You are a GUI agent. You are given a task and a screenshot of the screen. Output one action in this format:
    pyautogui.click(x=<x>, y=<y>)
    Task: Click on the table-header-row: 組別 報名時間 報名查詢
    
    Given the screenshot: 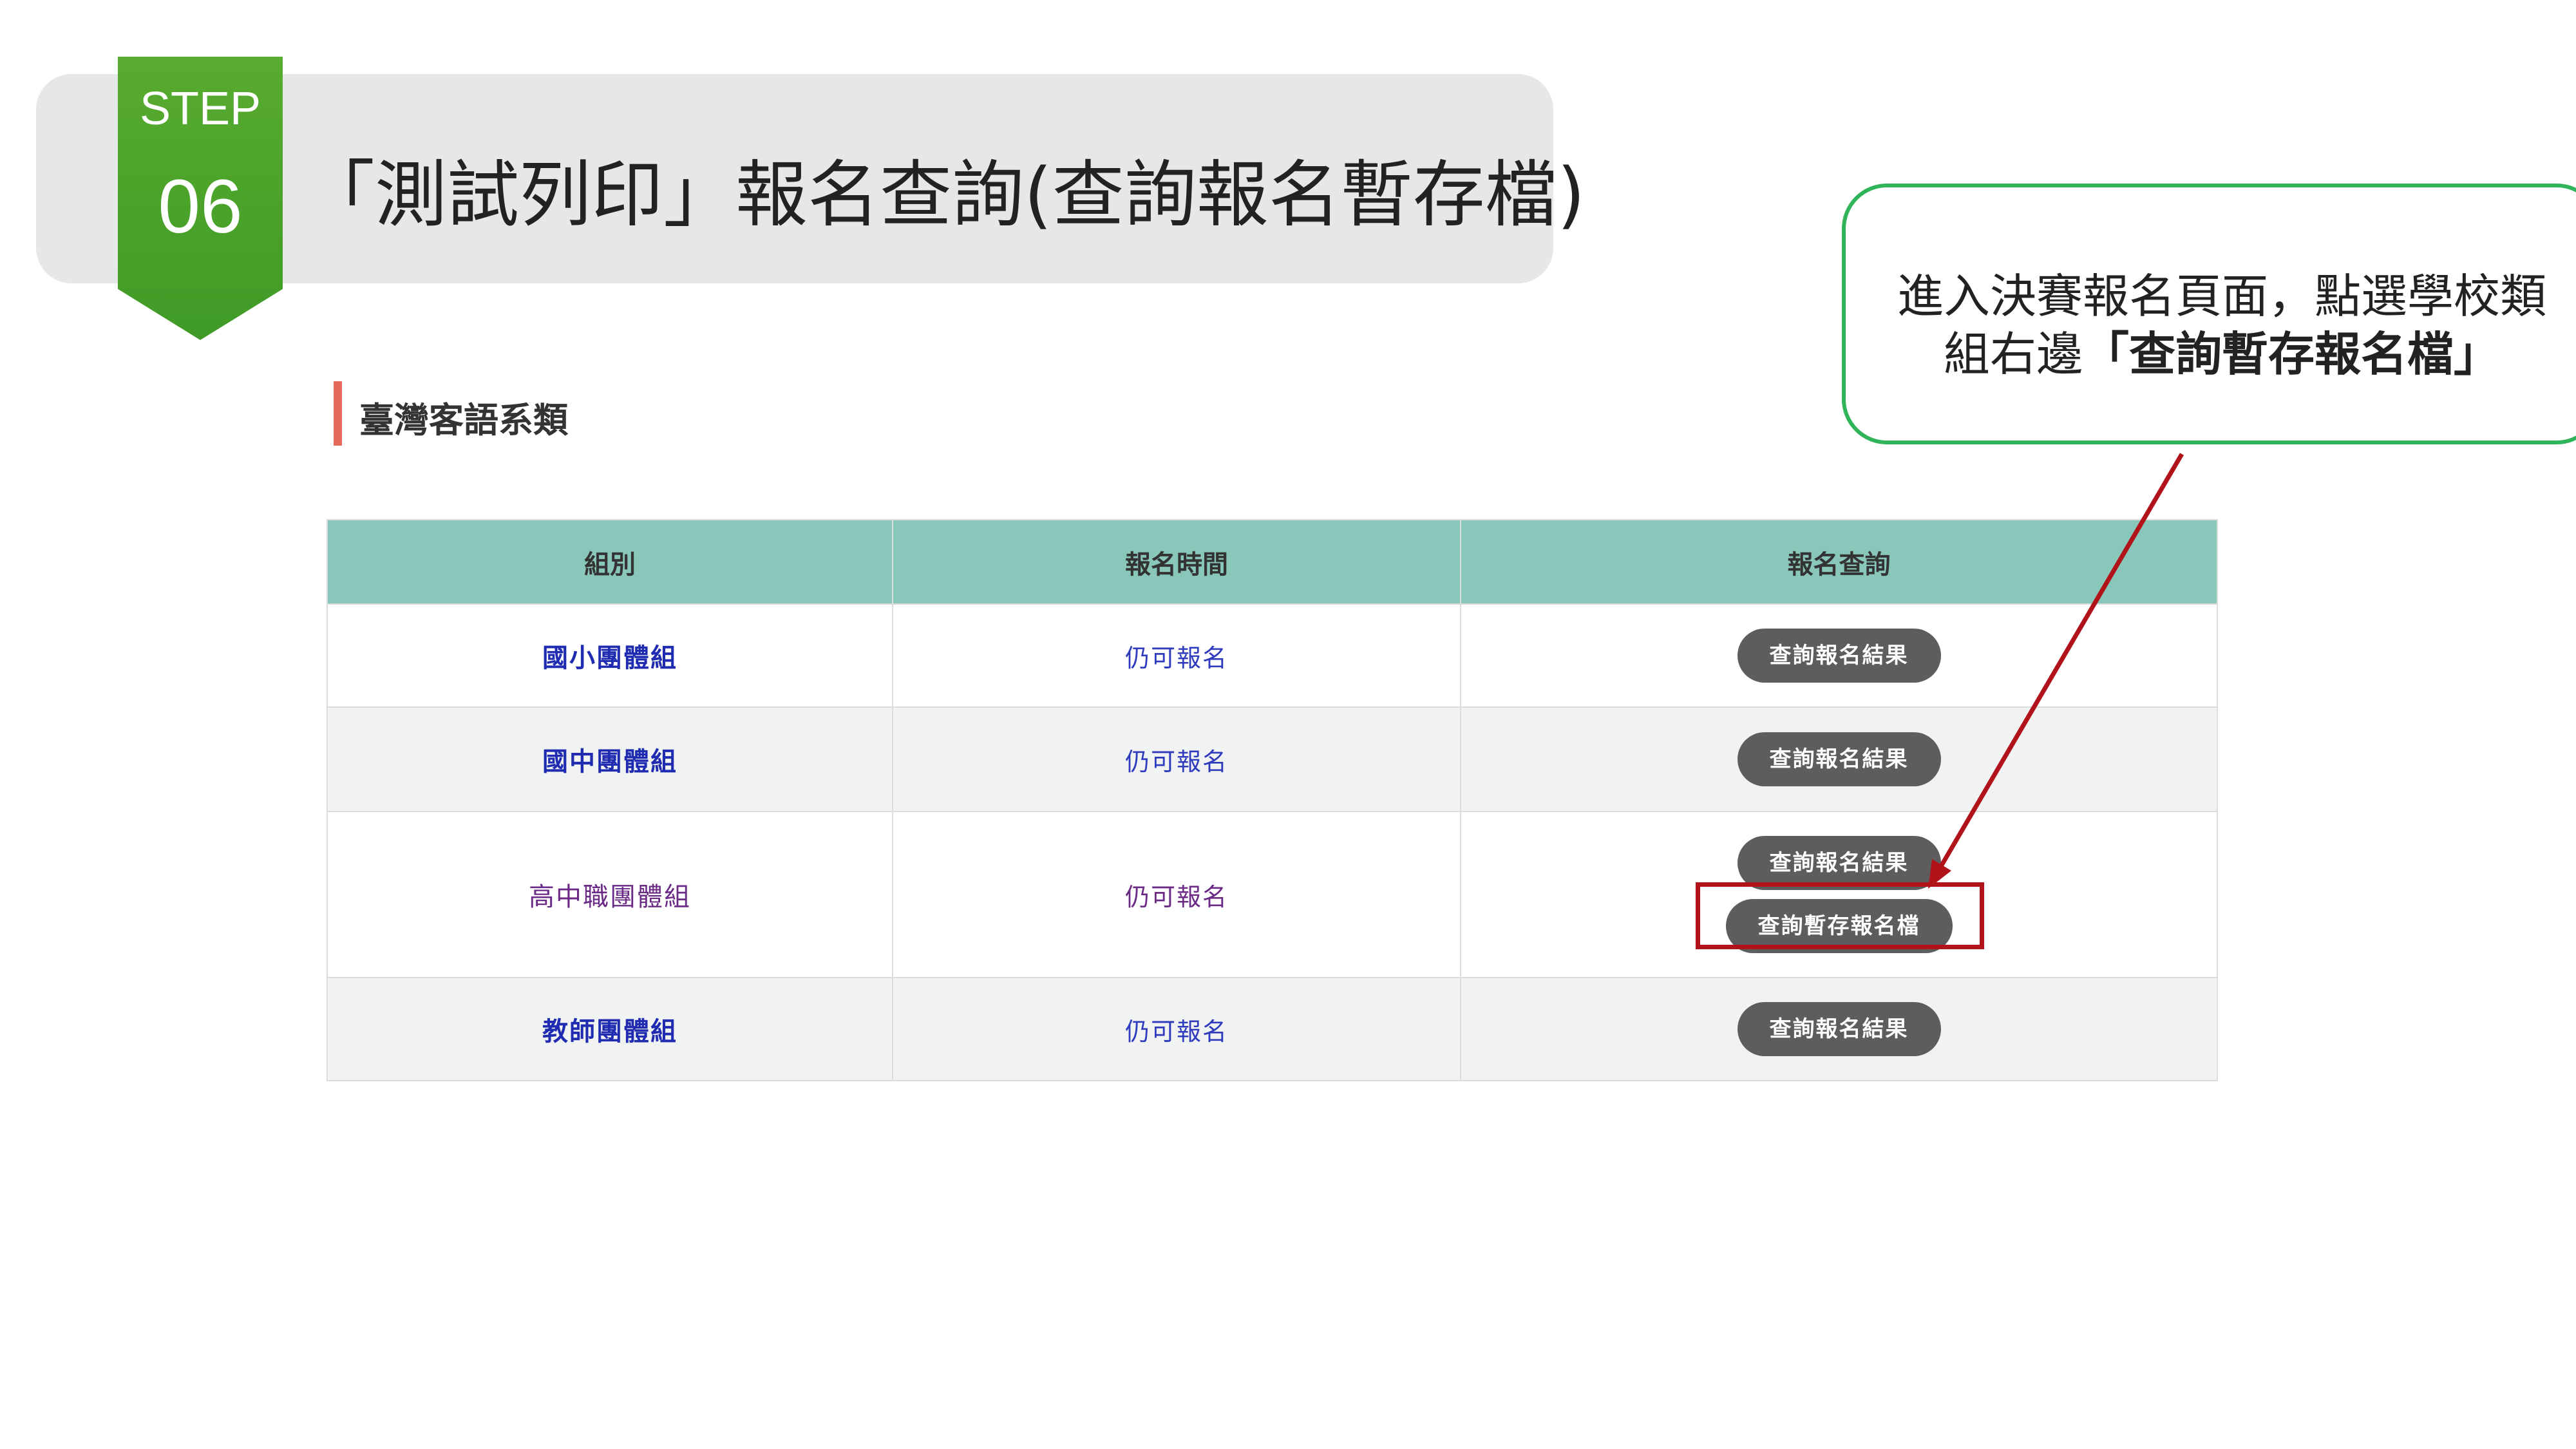 What is the action you would take?
    pyautogui.click(x=1272, y=562)
    